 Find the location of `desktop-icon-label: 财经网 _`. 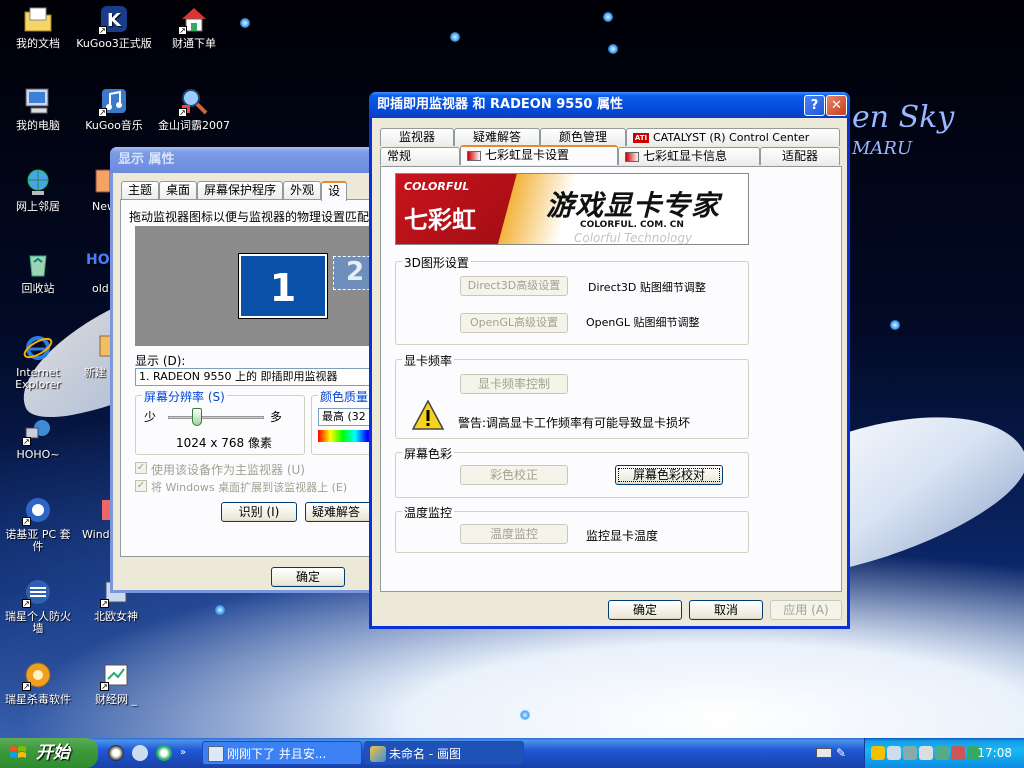

desktop-icon-label: 财经网 _ is located at coordinates (116, 699).